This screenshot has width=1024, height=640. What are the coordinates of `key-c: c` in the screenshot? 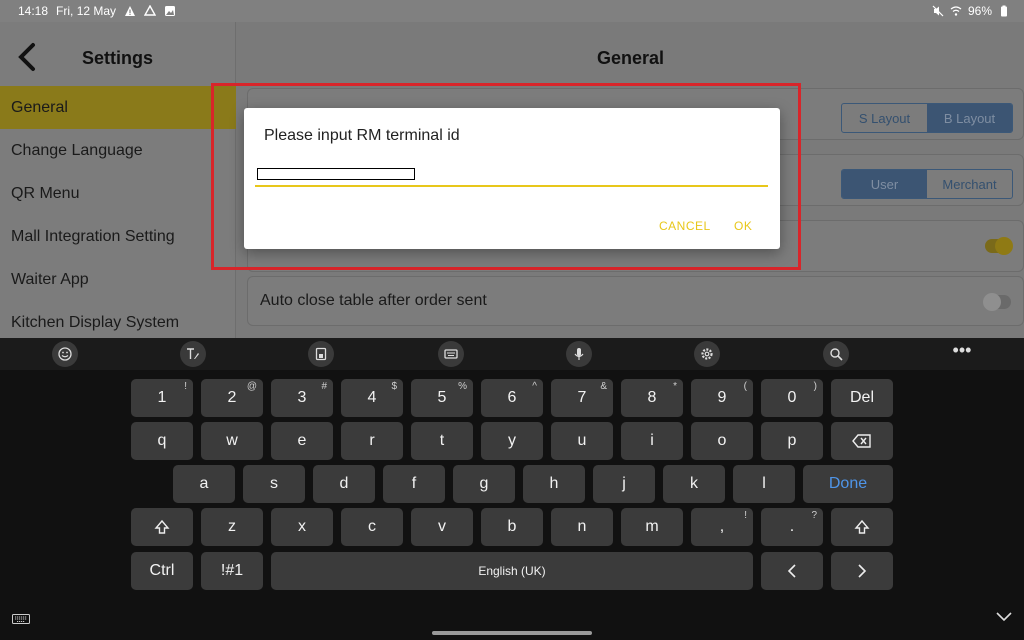 It's located at (372, 527).